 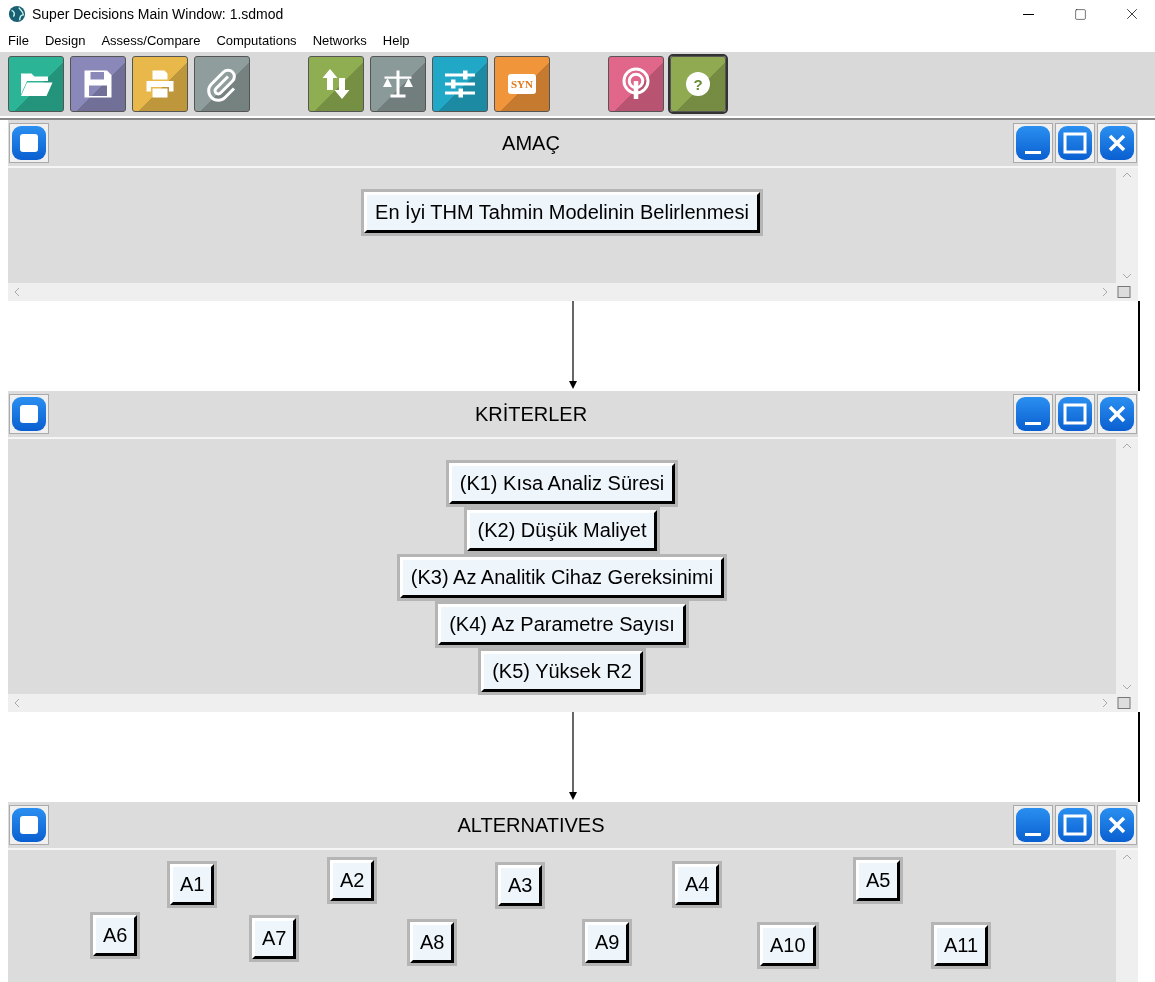 What do you see at coordinates (520, 885) in the screenshot?
I see `node: A3` at bounding box center [520, 885].